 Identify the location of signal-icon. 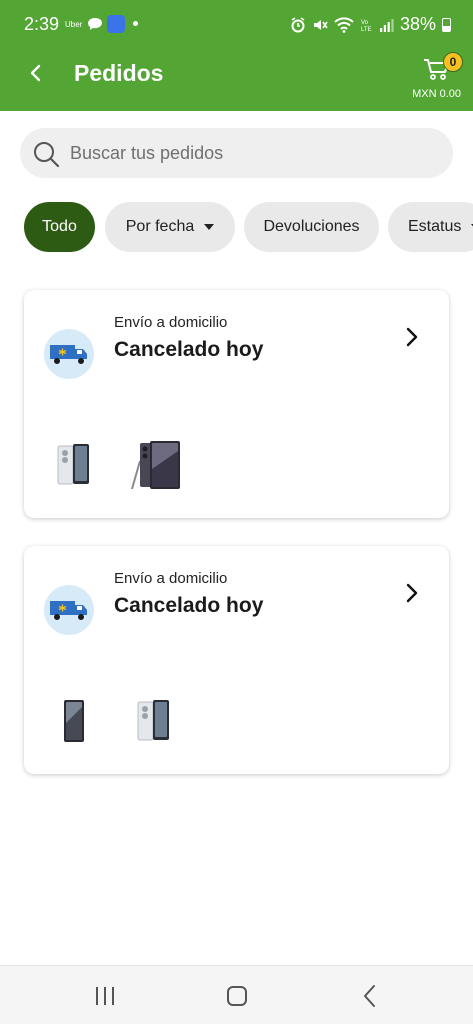
(386, 25).